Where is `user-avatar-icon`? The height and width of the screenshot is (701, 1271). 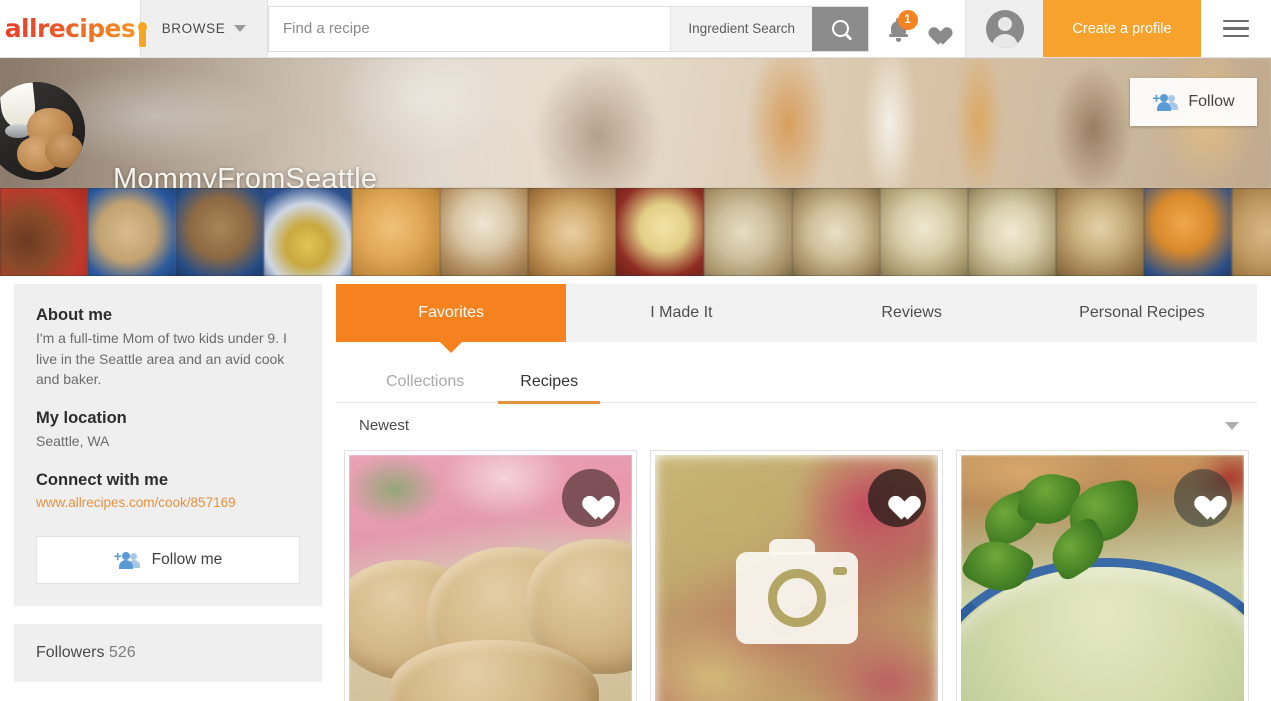 user-avatar-icon is located at coordinates (1004, 28).